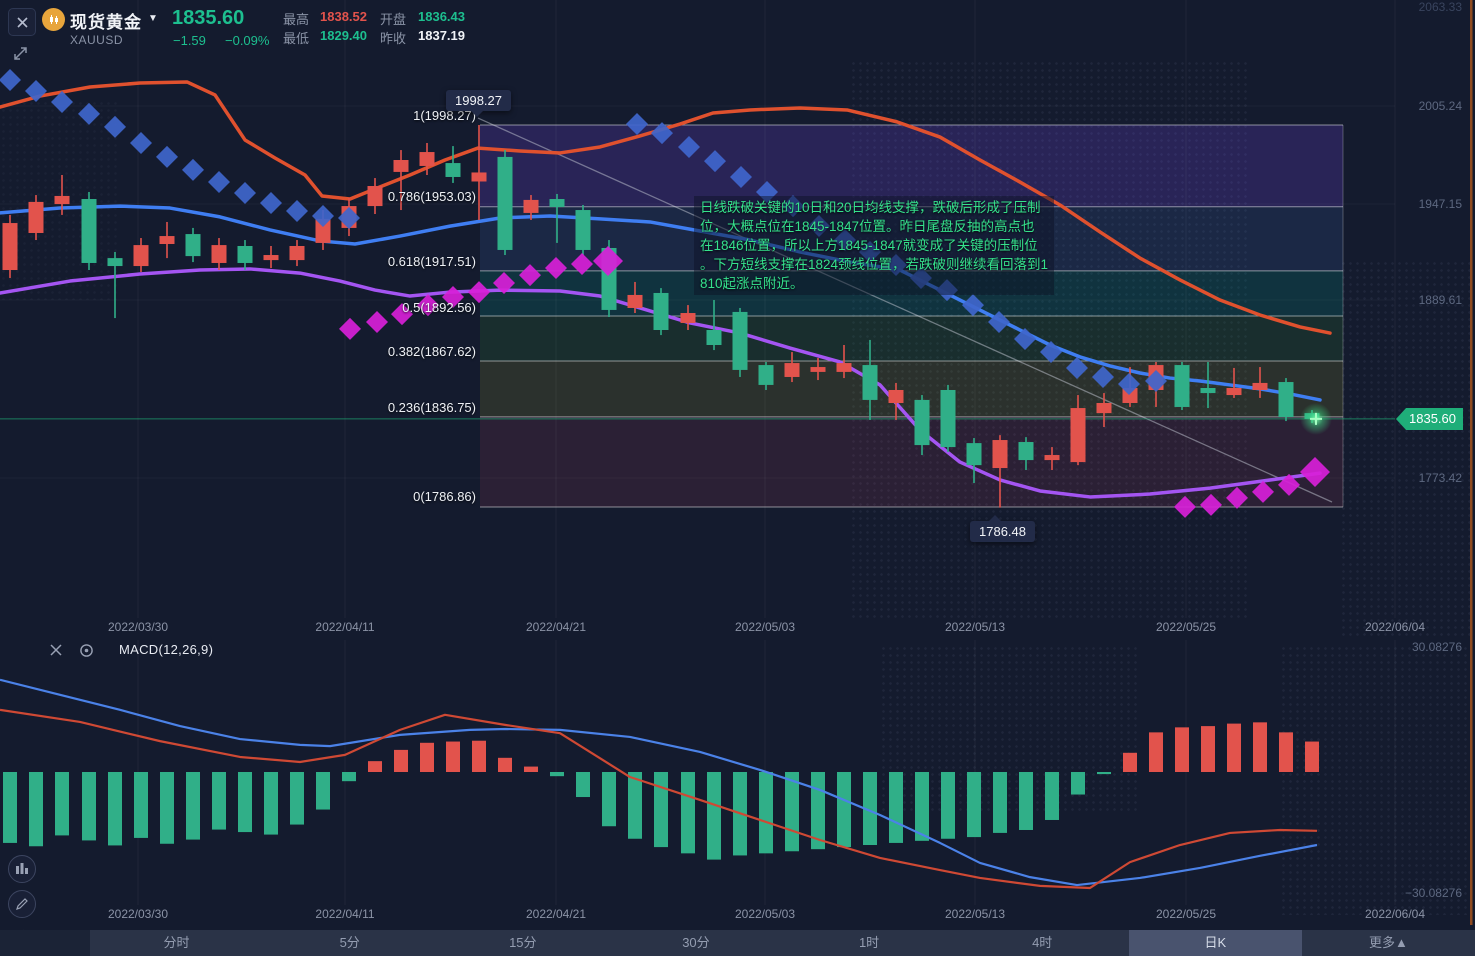 The height and width of the screenshot is (956, 1475). I want to click on macd-settings-icon, so click(86, 653).